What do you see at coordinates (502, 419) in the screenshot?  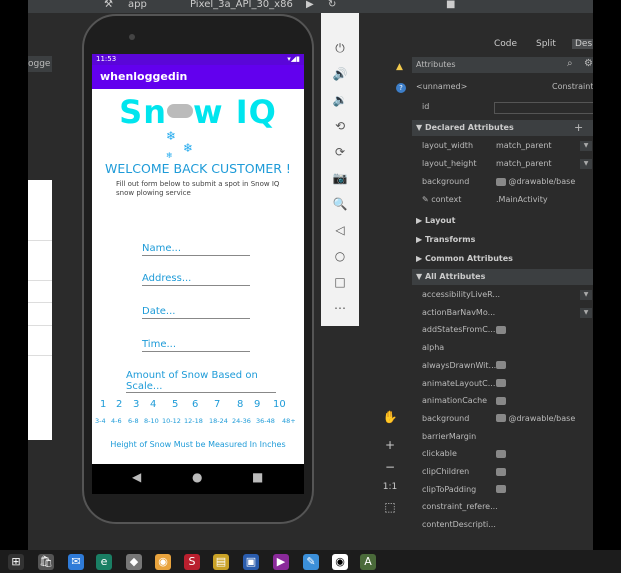 I see `attr-row: background @drawable/base` at bounding box center [502, 419].